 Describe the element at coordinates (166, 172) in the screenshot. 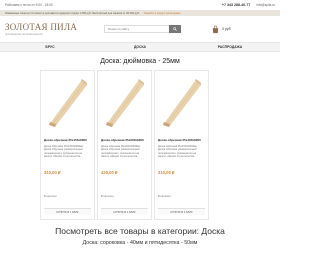

I see `product-price: 210,00 ₽` at that location.